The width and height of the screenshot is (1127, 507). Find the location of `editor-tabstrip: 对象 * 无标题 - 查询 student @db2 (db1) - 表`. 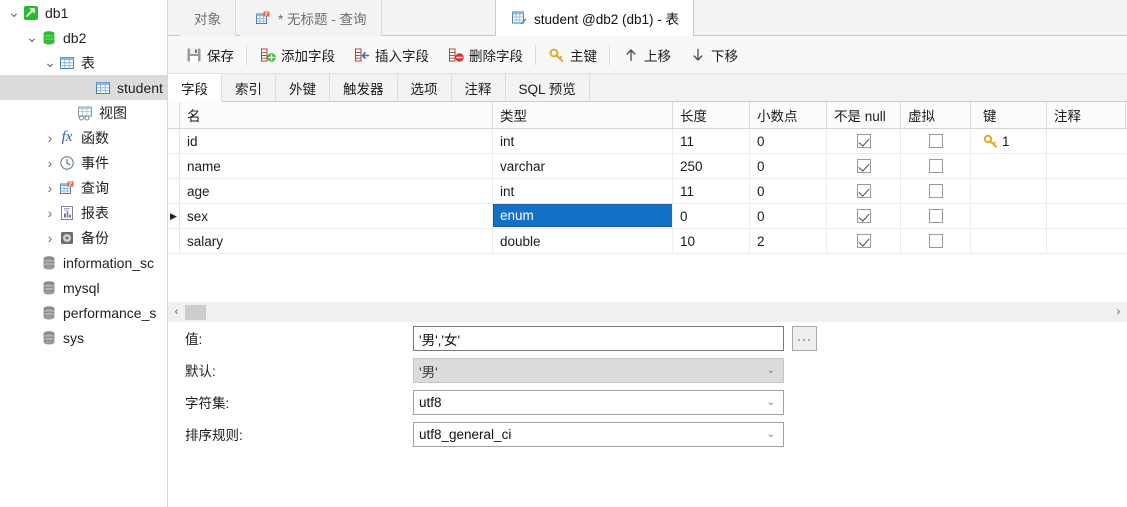

editor-tabstrip: 对象 * 无标题 - 查询 student @db2 (db1) - 表 is located at coordinates (647, 18).